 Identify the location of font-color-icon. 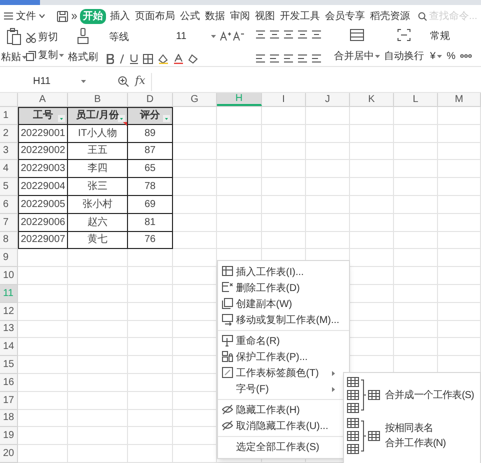
(178, 59).